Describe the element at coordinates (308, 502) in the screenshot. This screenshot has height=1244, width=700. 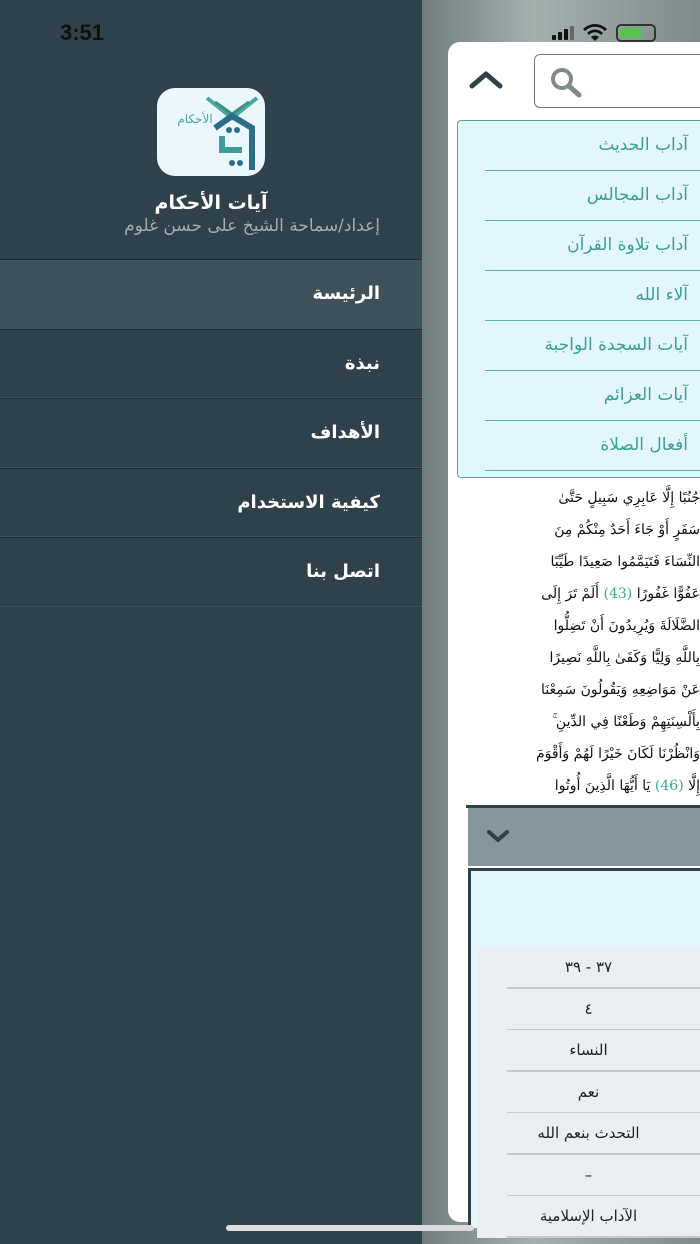
I see `sidebar-item-label: كيفية الاستخدام` at that location.